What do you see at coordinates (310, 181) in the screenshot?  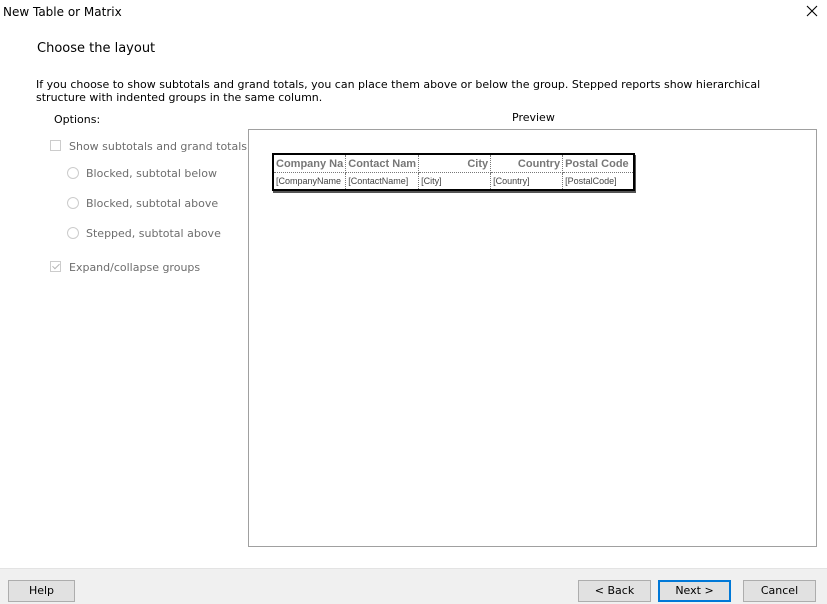 I see `preview-data-cell: [CompanyName` at bounding box center [310, 181].